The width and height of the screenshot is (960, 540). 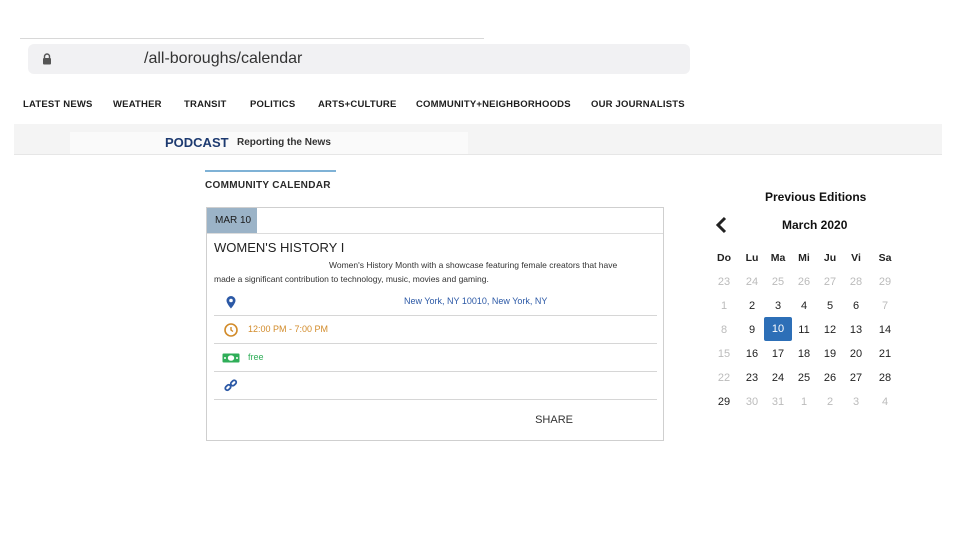 I want to click on weekday-header: Vi, so click(x=856, y=258).